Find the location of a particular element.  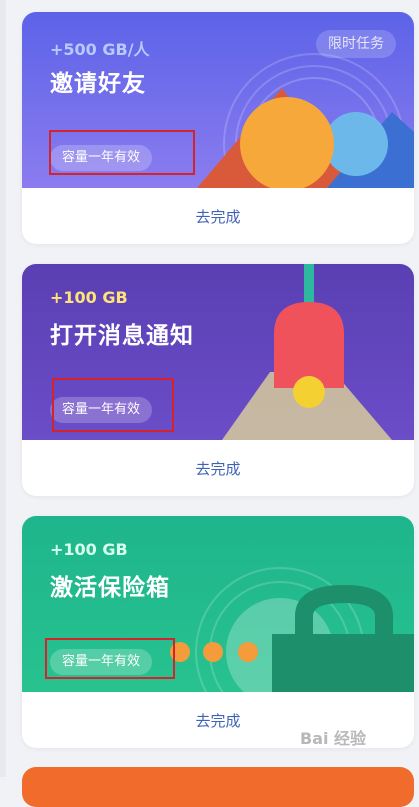

next-task-card is located at coordinates (218, 787).